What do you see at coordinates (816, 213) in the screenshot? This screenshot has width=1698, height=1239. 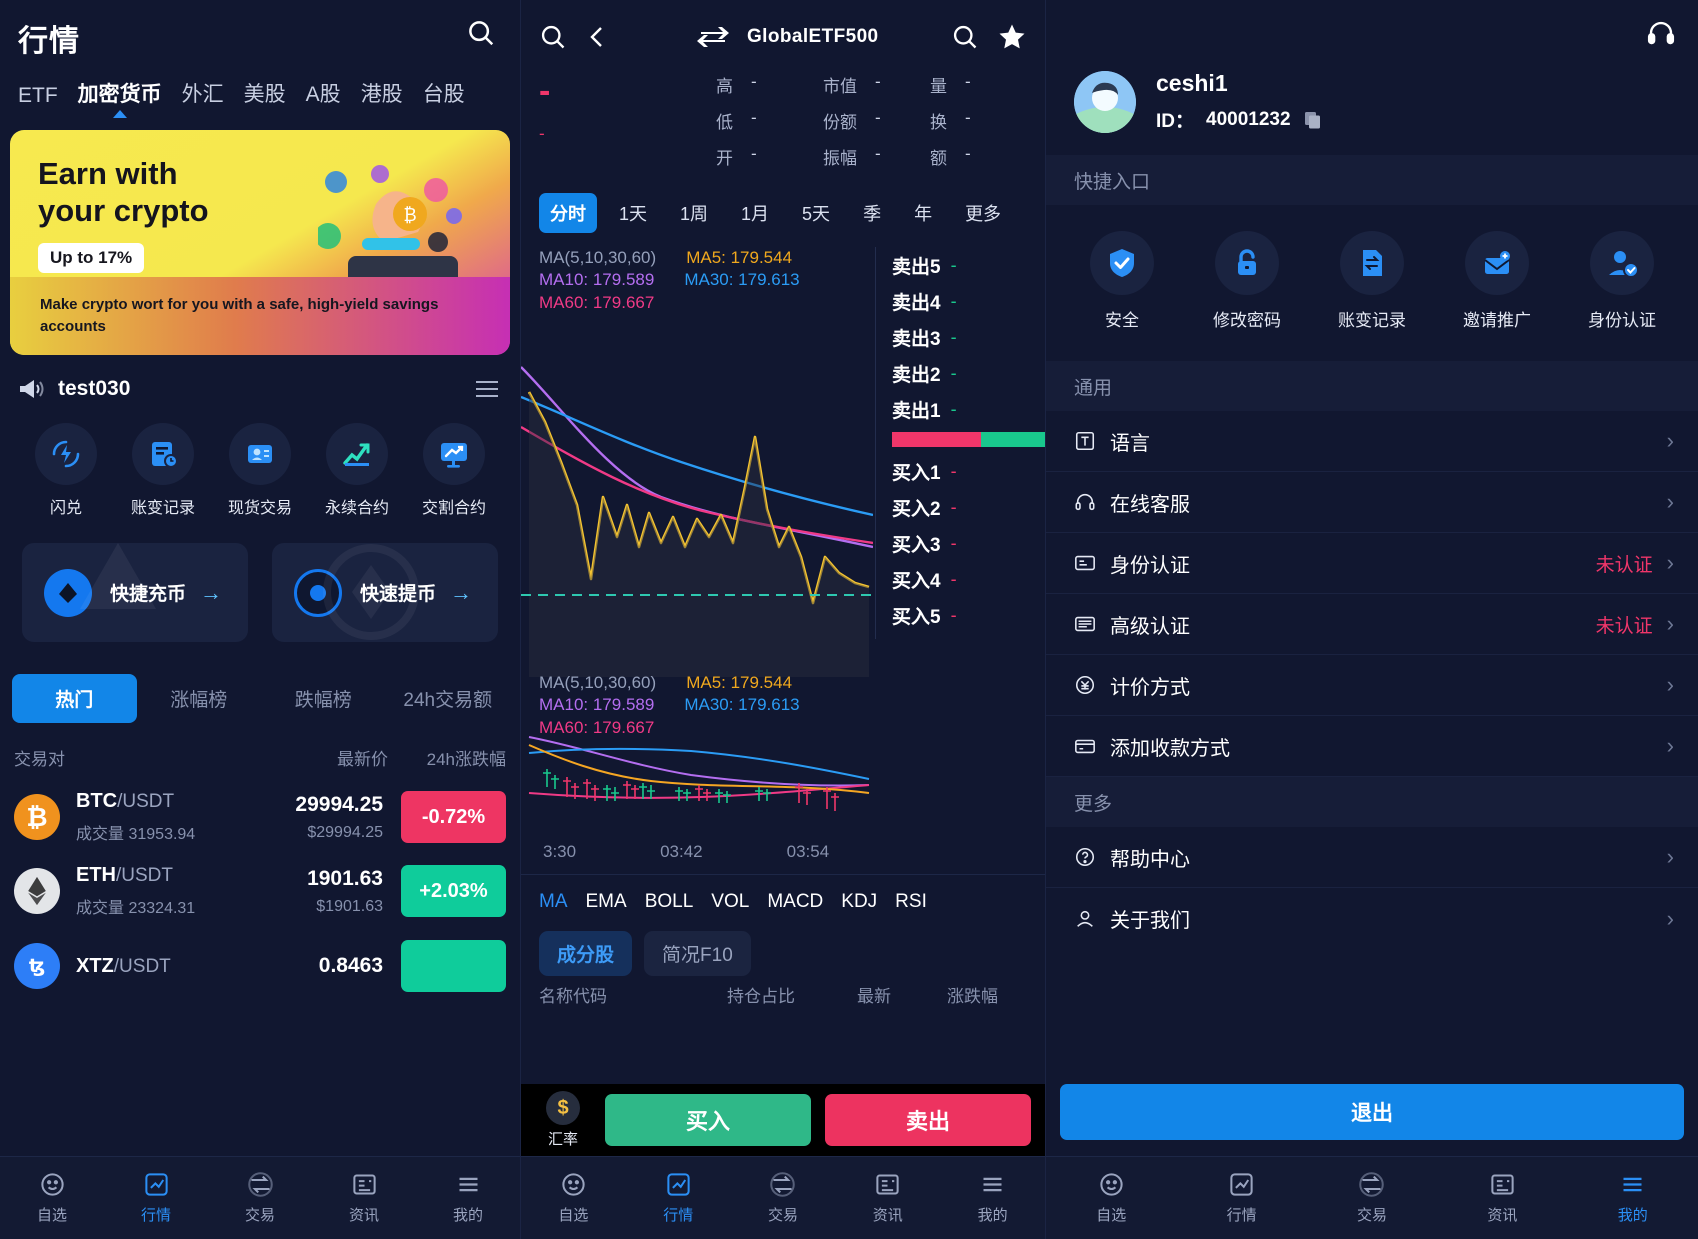 I see `period-5d: 5天` at bounding box center [816, 213].